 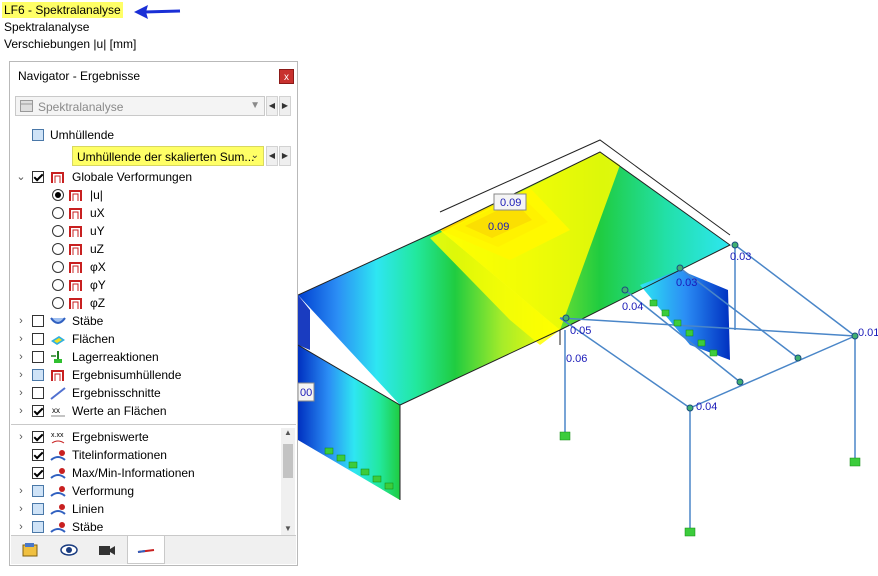 I want to click on tree-item-deformation: › Verformung, so click(x=146, y=491).